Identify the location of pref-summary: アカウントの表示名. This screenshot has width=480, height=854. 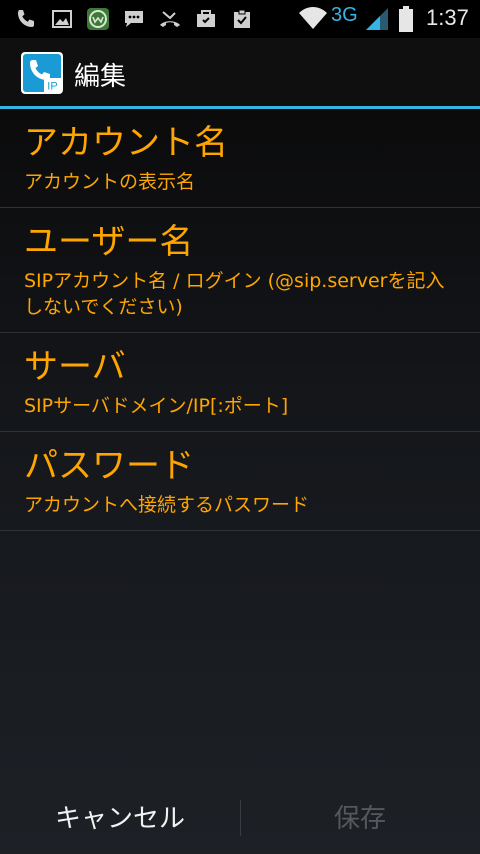
(110, 182).